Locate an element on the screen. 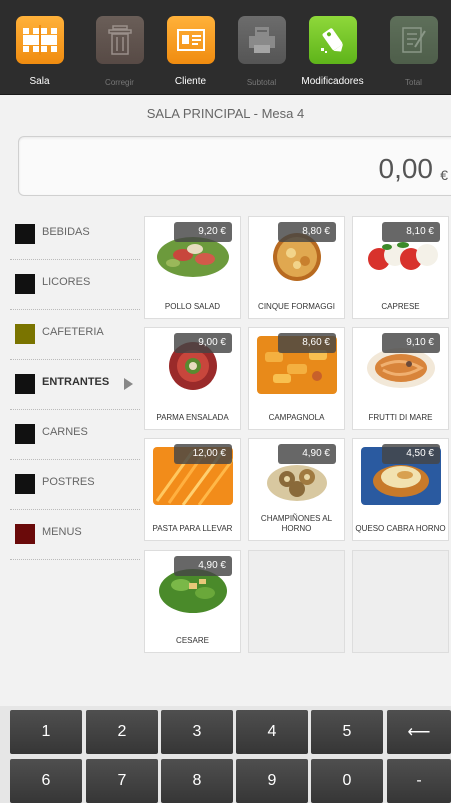 The width and height of the screenshot is (451, 803). product-name: PASTA PARA LLEVAR is located at coordinates (192, 528).